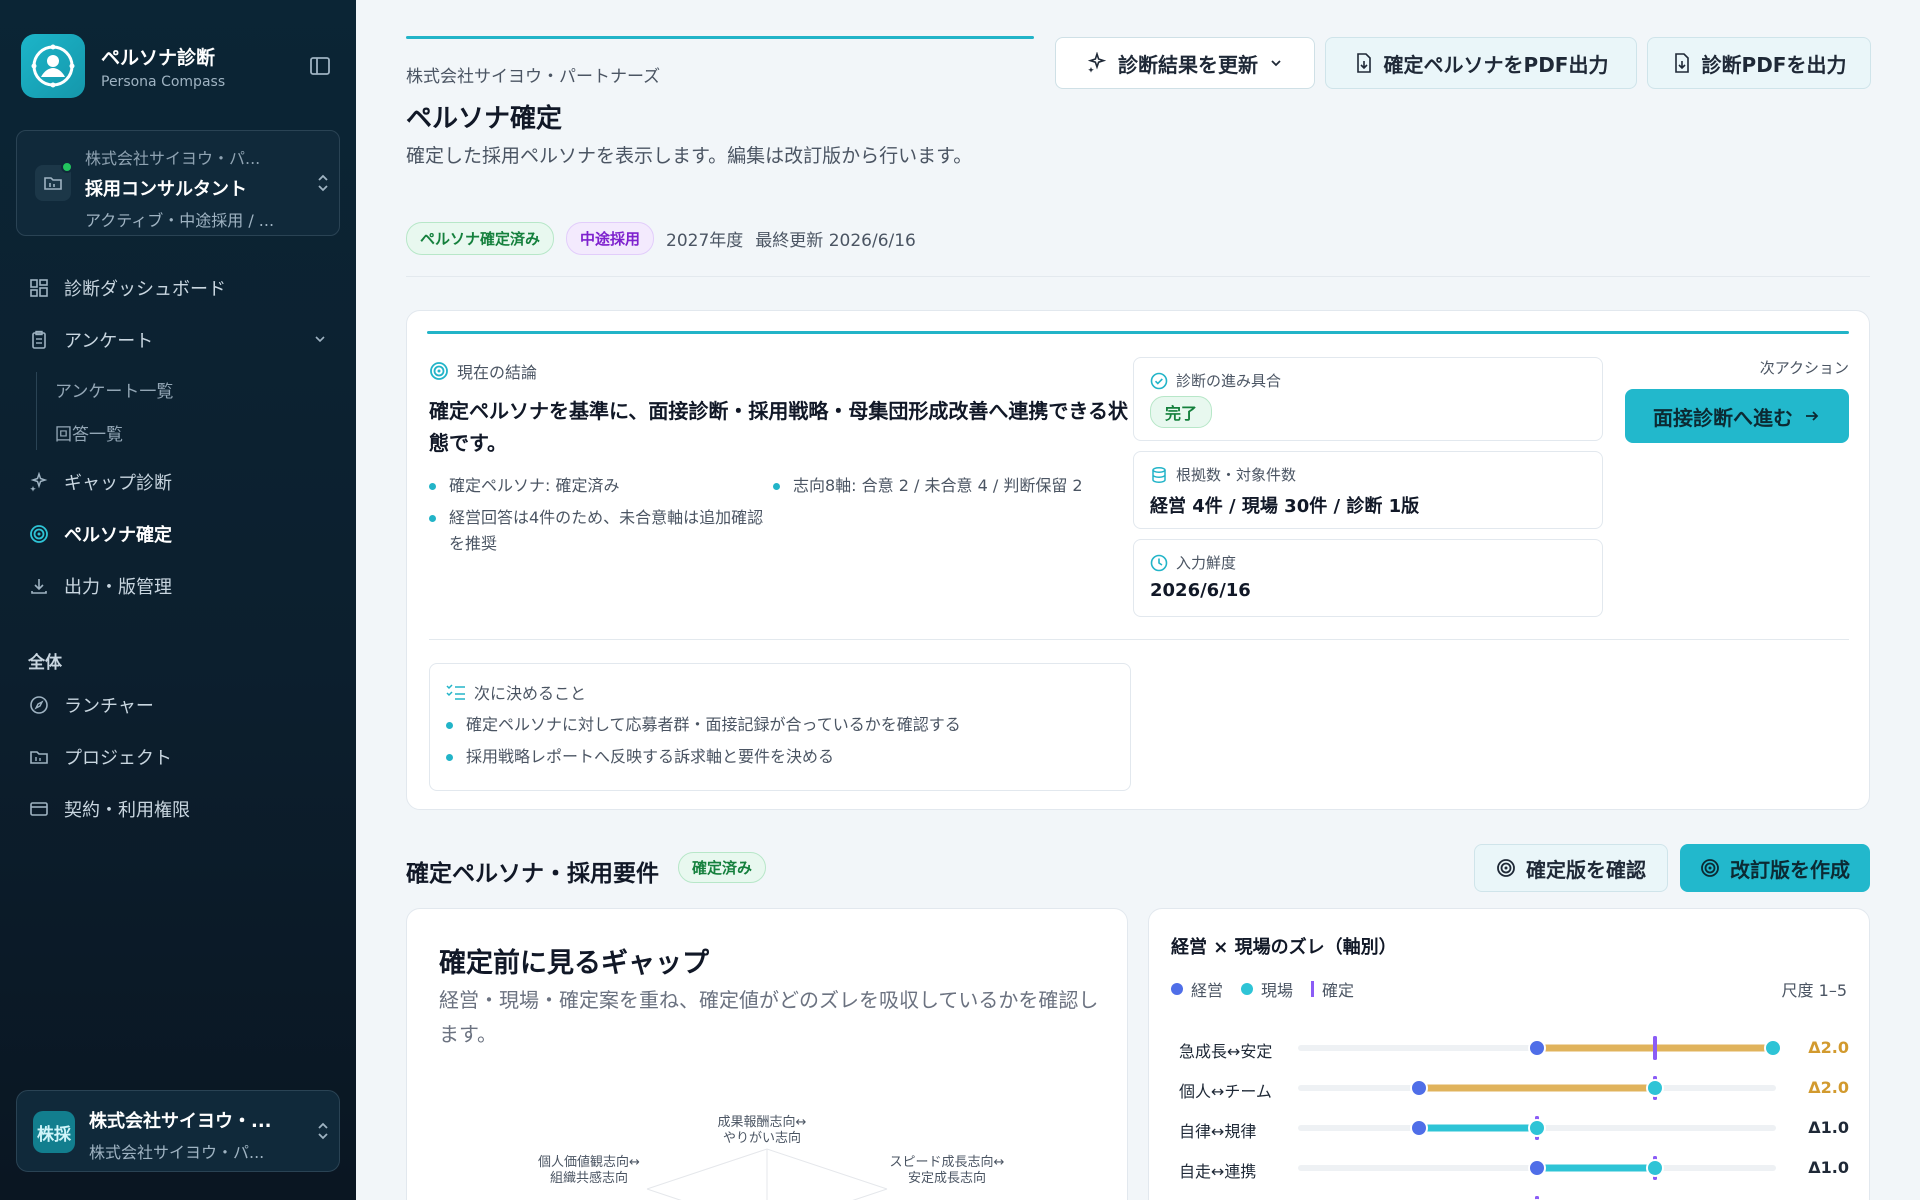 This screenshot has width=1920, height=1200. I want to click on export-diagnosis-pdf-button: 診断PDFを出力, so click(1759, 63).